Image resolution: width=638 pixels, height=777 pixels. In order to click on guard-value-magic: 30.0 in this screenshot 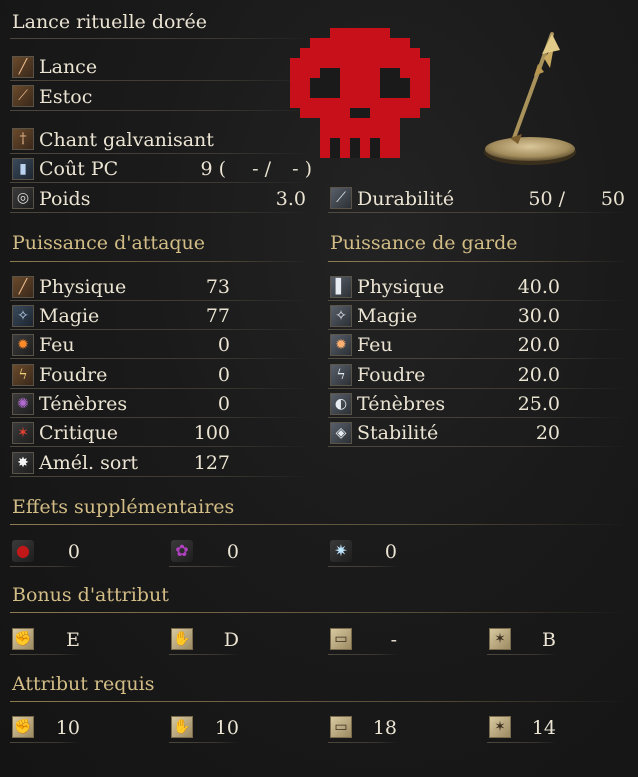, I will do `click(538, 316)`.